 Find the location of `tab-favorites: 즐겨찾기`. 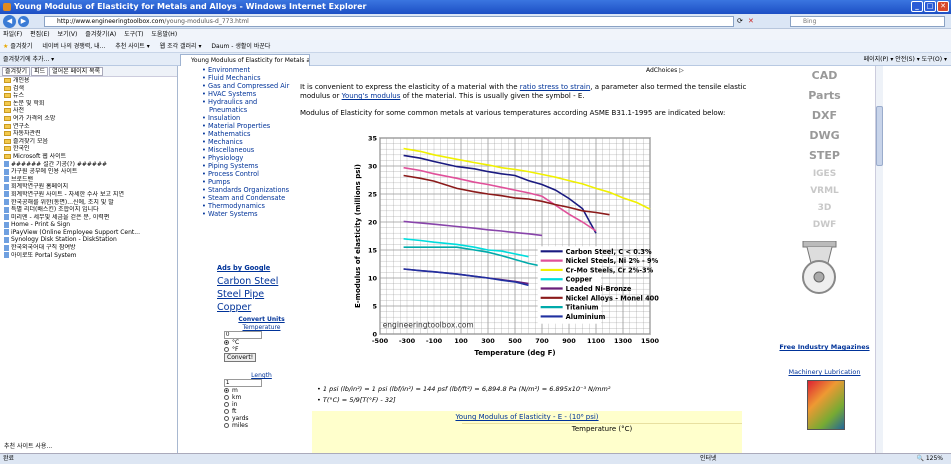

tab-favorites: 즐겨찾기 is located at coordinates (16, 71).